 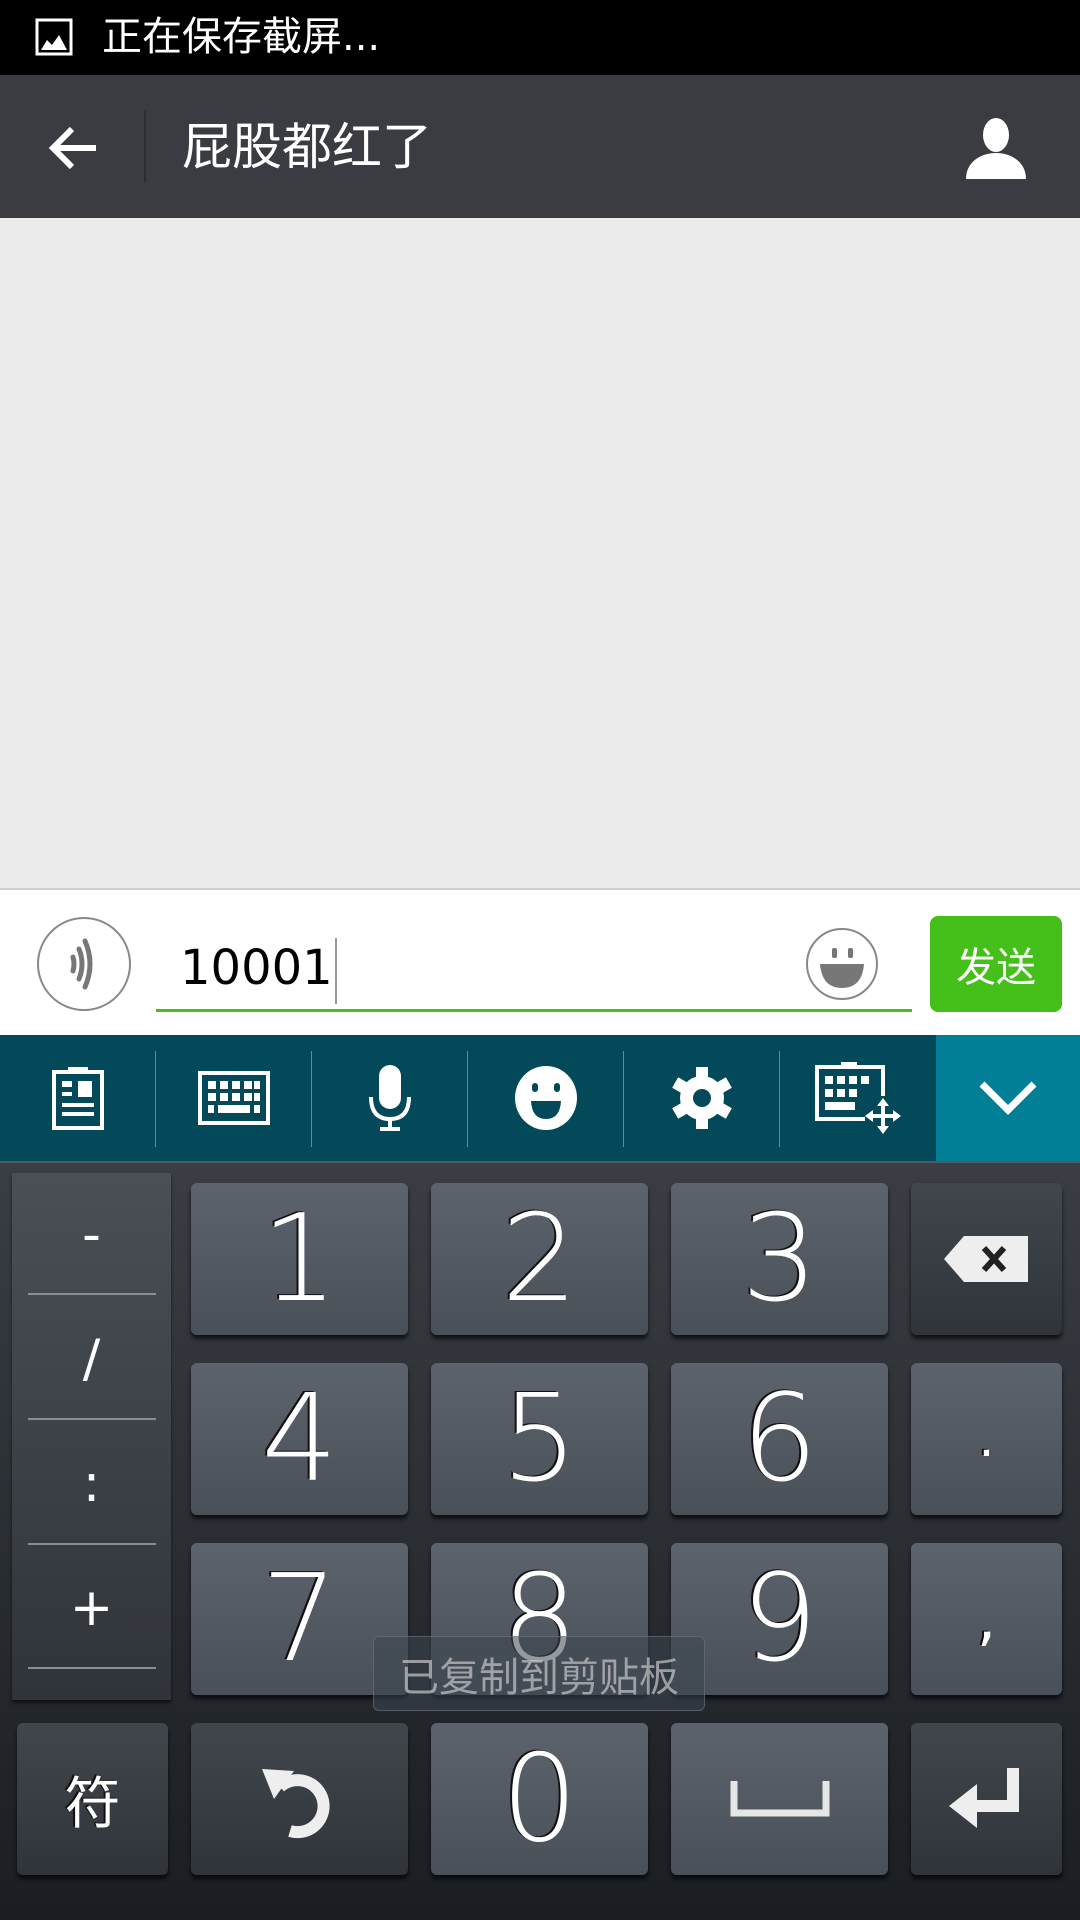 I want to click on keyboard-toolbar, so click(x=540, y=1098).